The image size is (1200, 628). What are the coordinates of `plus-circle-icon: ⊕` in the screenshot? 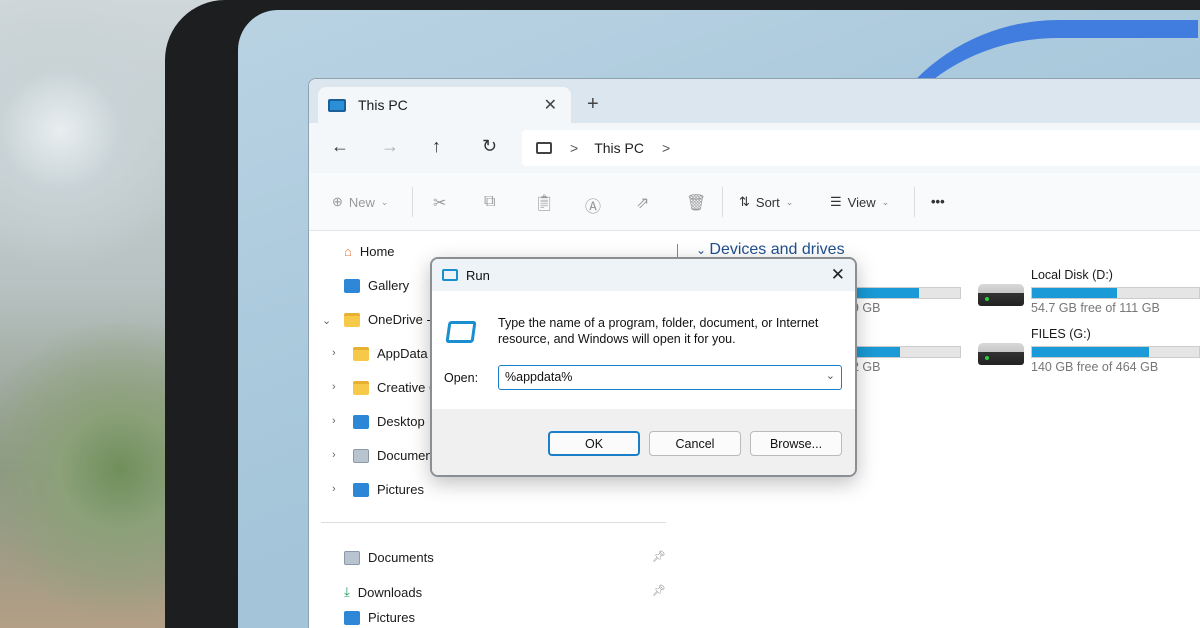 It's located at (337, 201).